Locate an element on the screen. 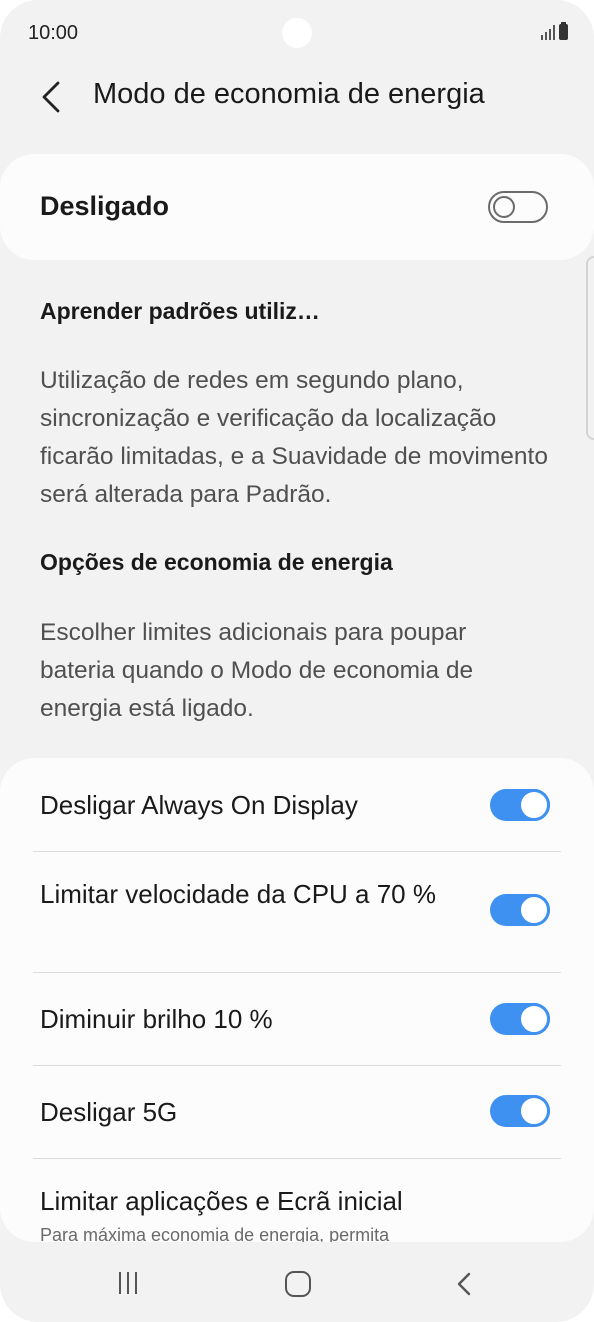 Image resolution: width=594 pixels, height=1322 pixels. status-bar: 10:00 is located at coordinates (297, 33).